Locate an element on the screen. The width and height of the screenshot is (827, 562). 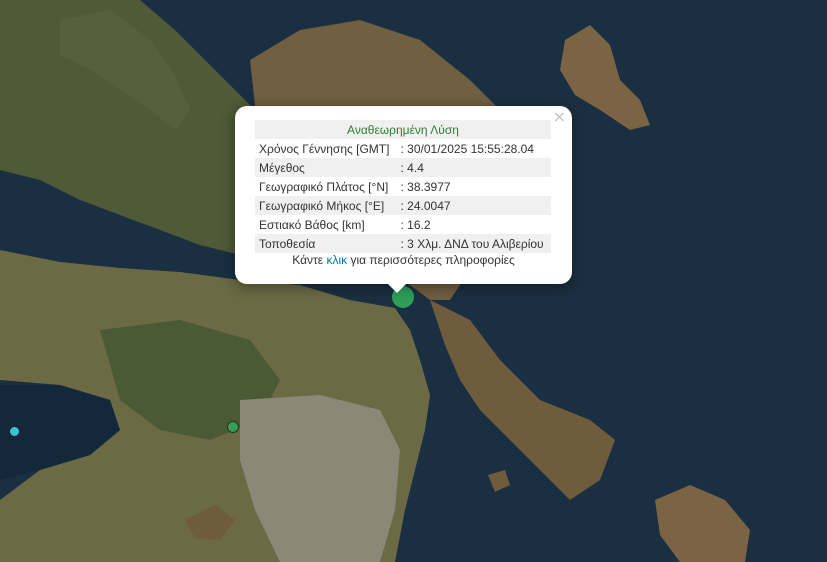
info-label: Εστιακό Βάθος [km] is located at coordinates (312, 224).